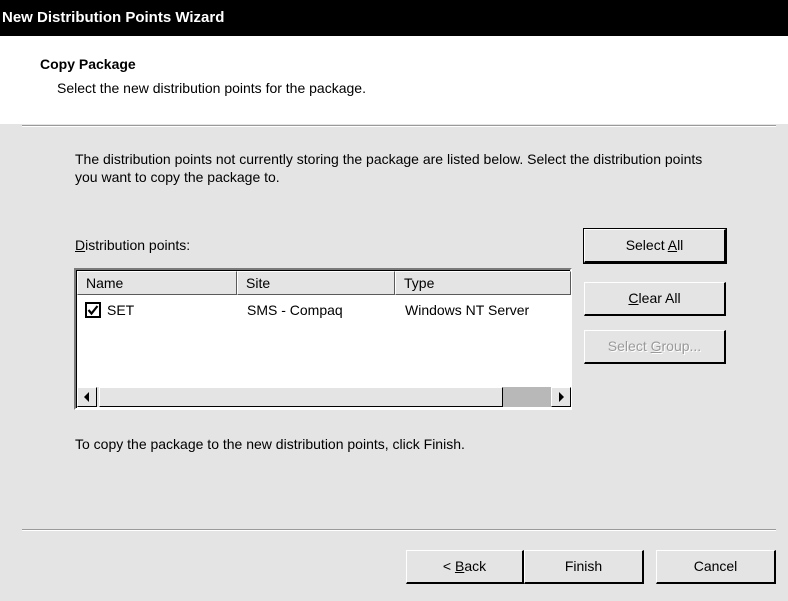  I want to click on scroll-thumb, so click(301, 397).